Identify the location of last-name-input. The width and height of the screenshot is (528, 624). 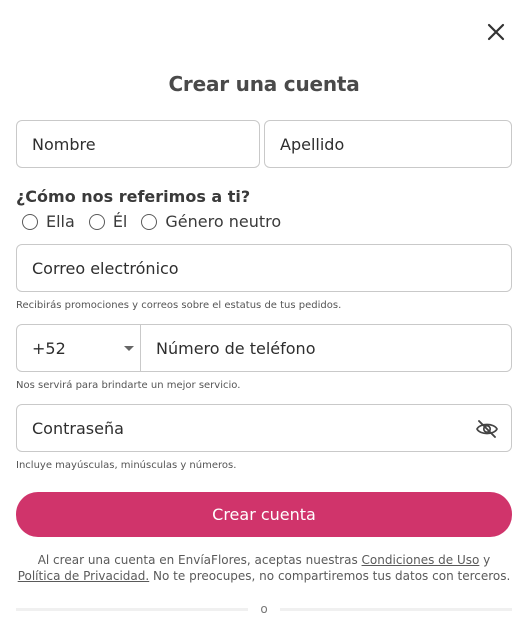
(395, 144).